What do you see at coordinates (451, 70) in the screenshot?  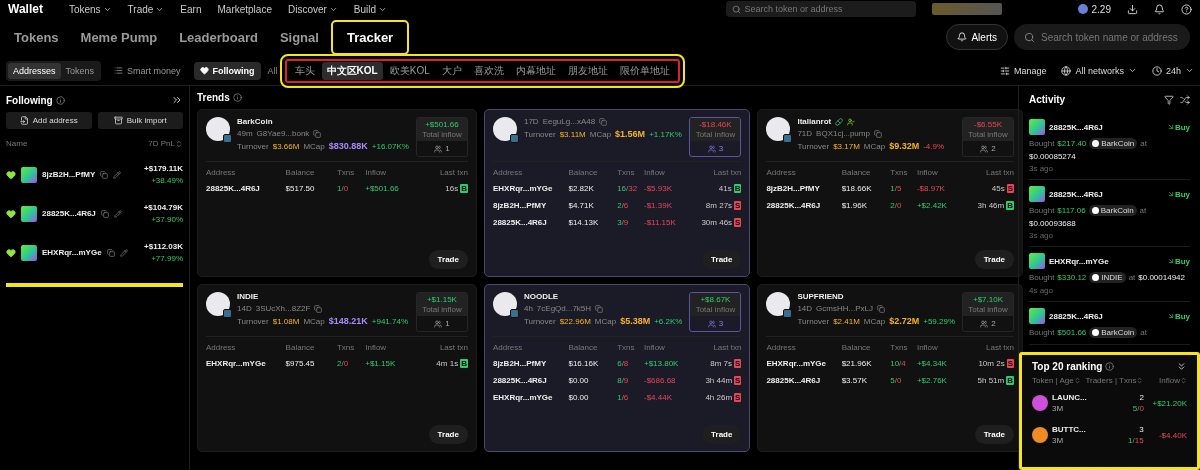 I see `category-chip: 大户` at bounding box center [451, 70].